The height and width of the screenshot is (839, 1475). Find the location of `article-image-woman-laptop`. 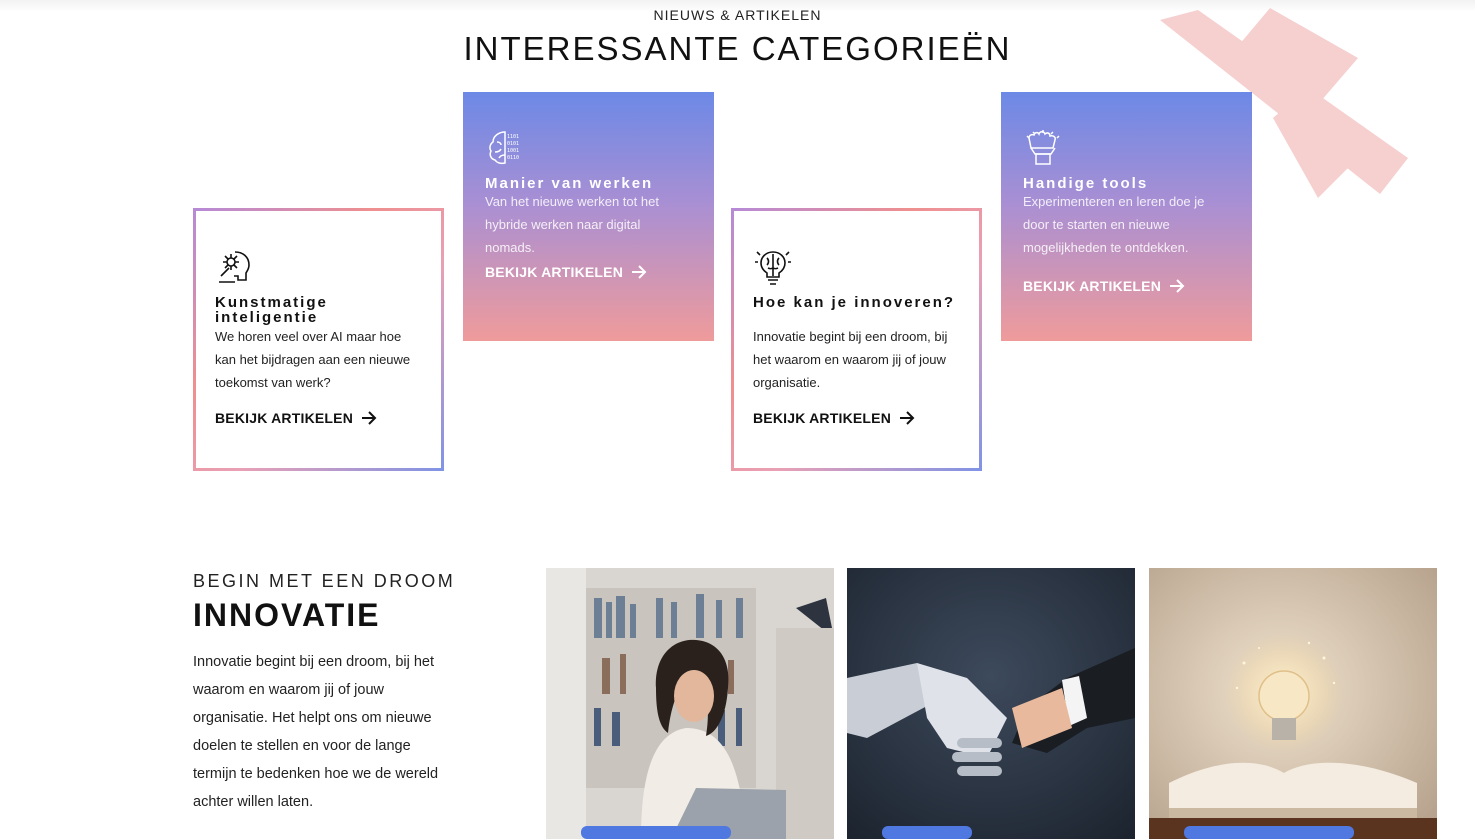

article-image-woman-laptop is located at coordinates (690, 703).